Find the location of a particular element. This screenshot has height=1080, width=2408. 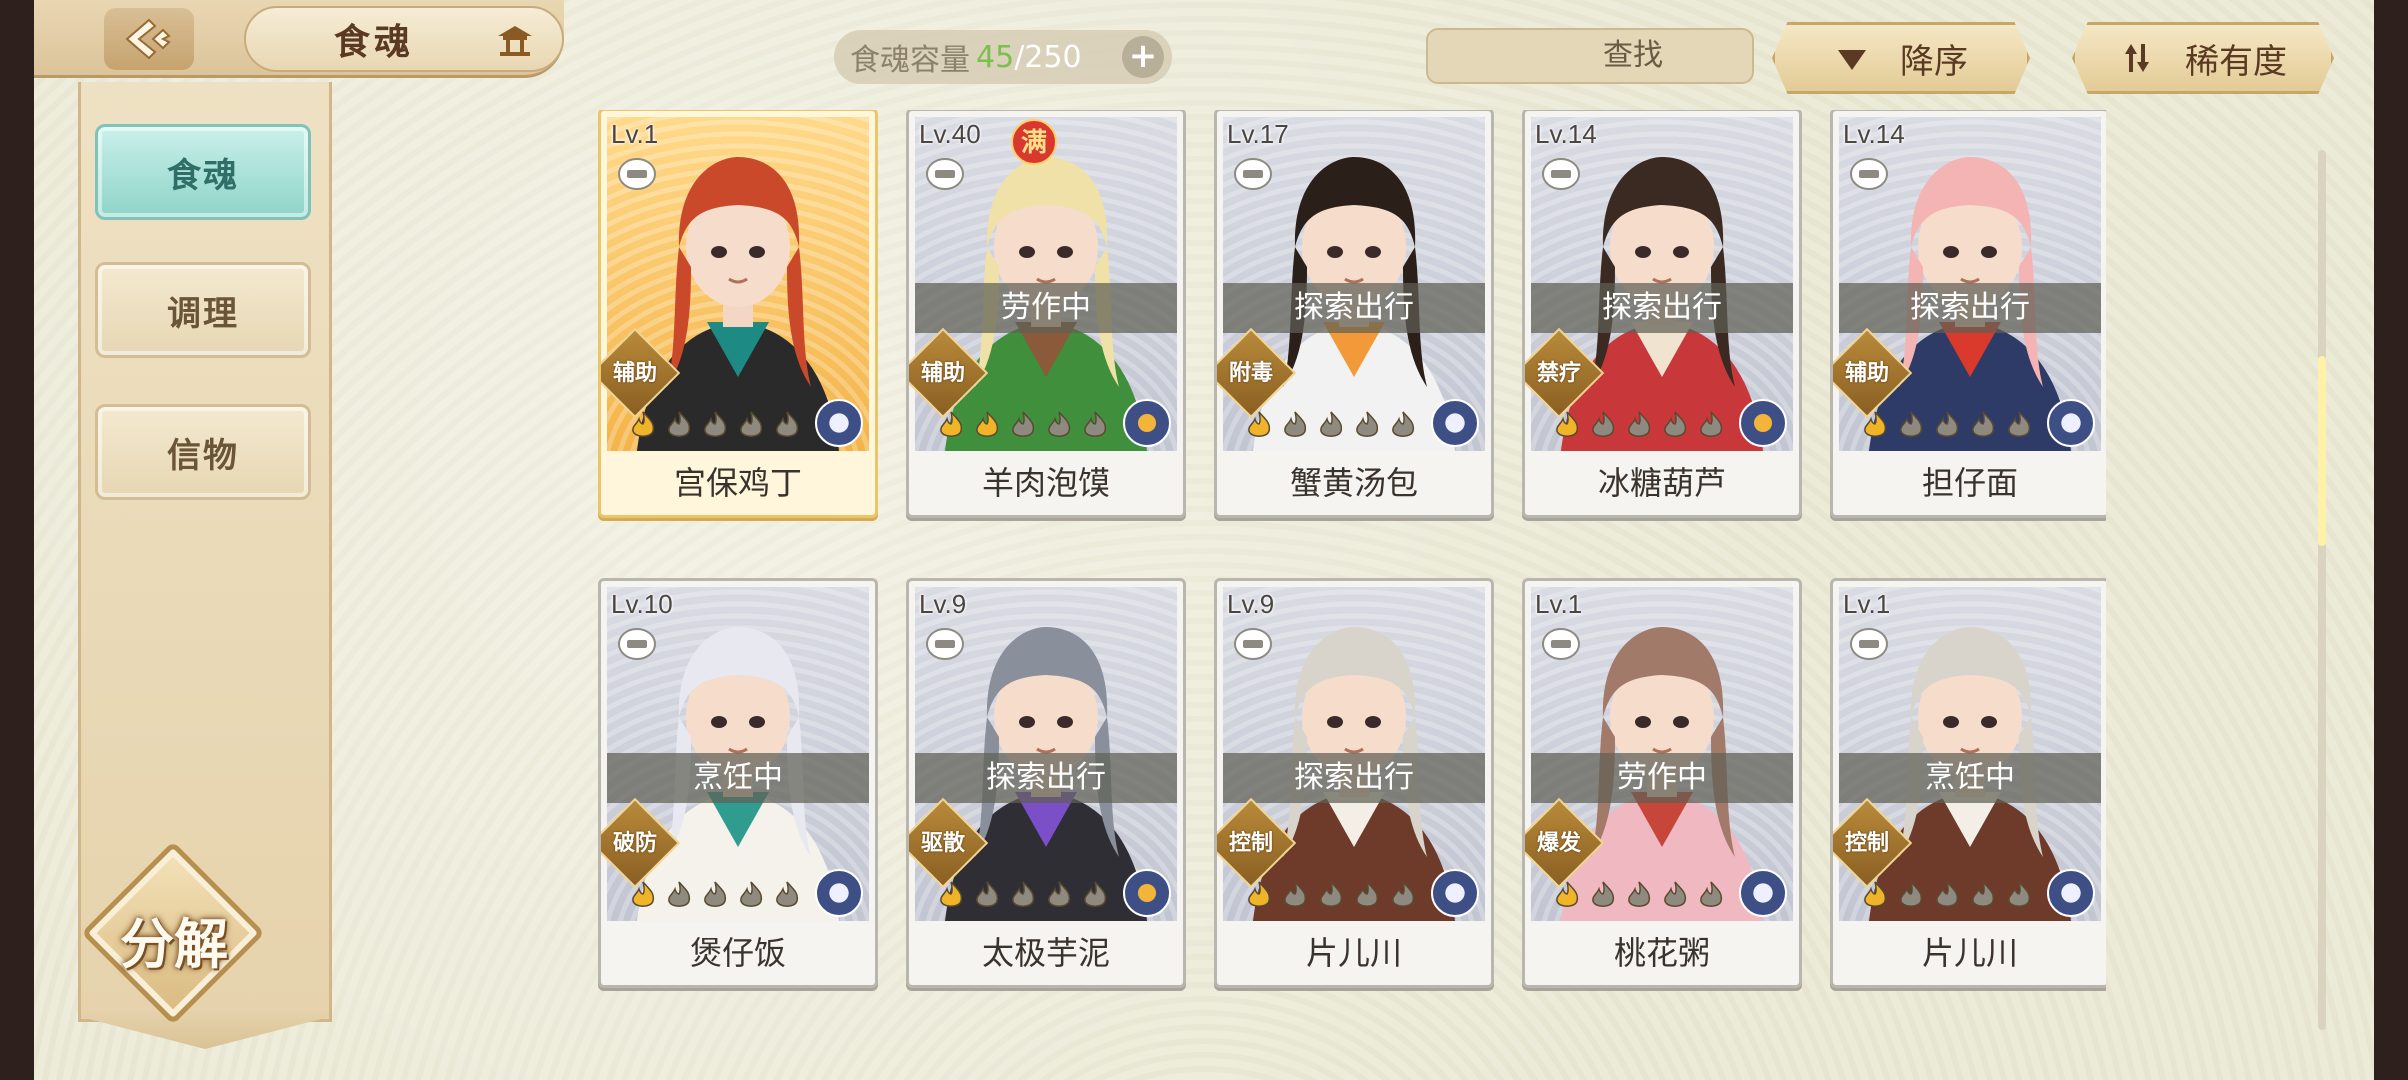

sort-order-label: 降序 is located at coordinates (1934, 61).